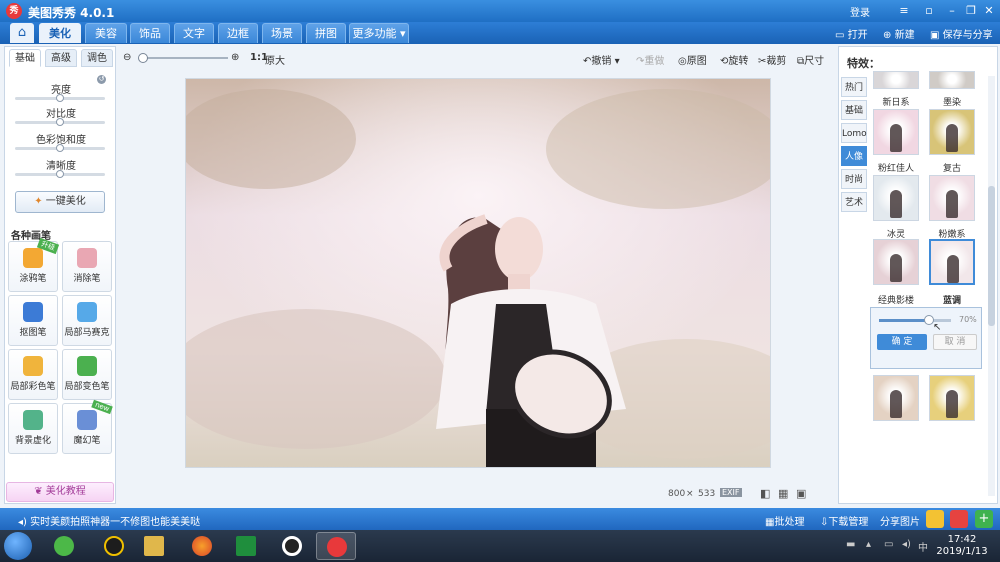  I want to click on skin-icon: ▫, so click(929, 11).